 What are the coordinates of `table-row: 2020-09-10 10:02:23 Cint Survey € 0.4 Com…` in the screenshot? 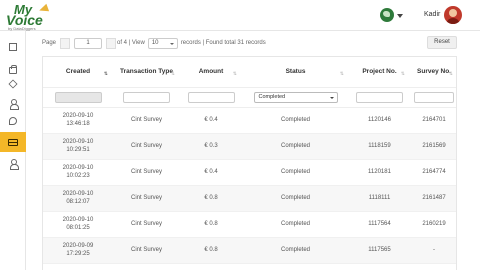 It's located at (249, 172).